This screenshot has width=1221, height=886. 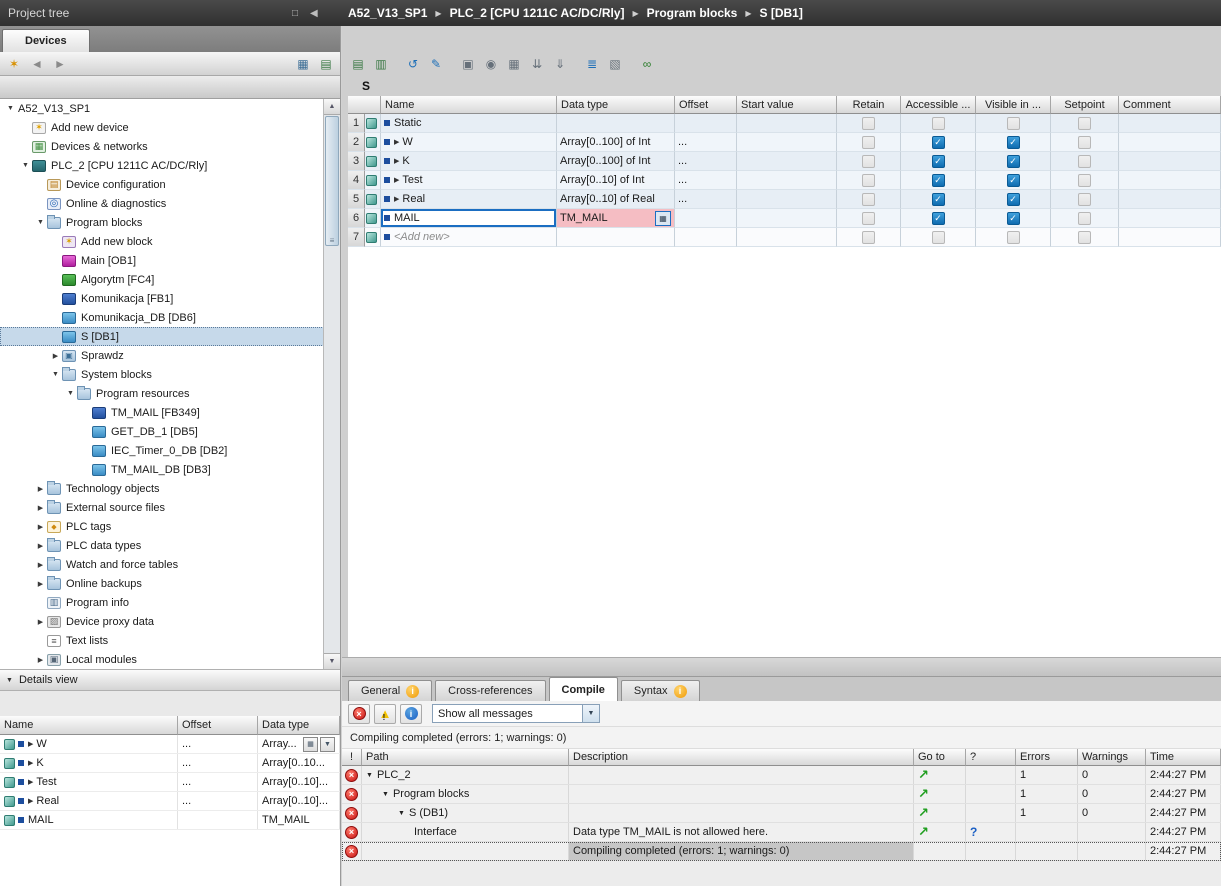 I want to click on name-cell: Static, so click(x=469, y=123).